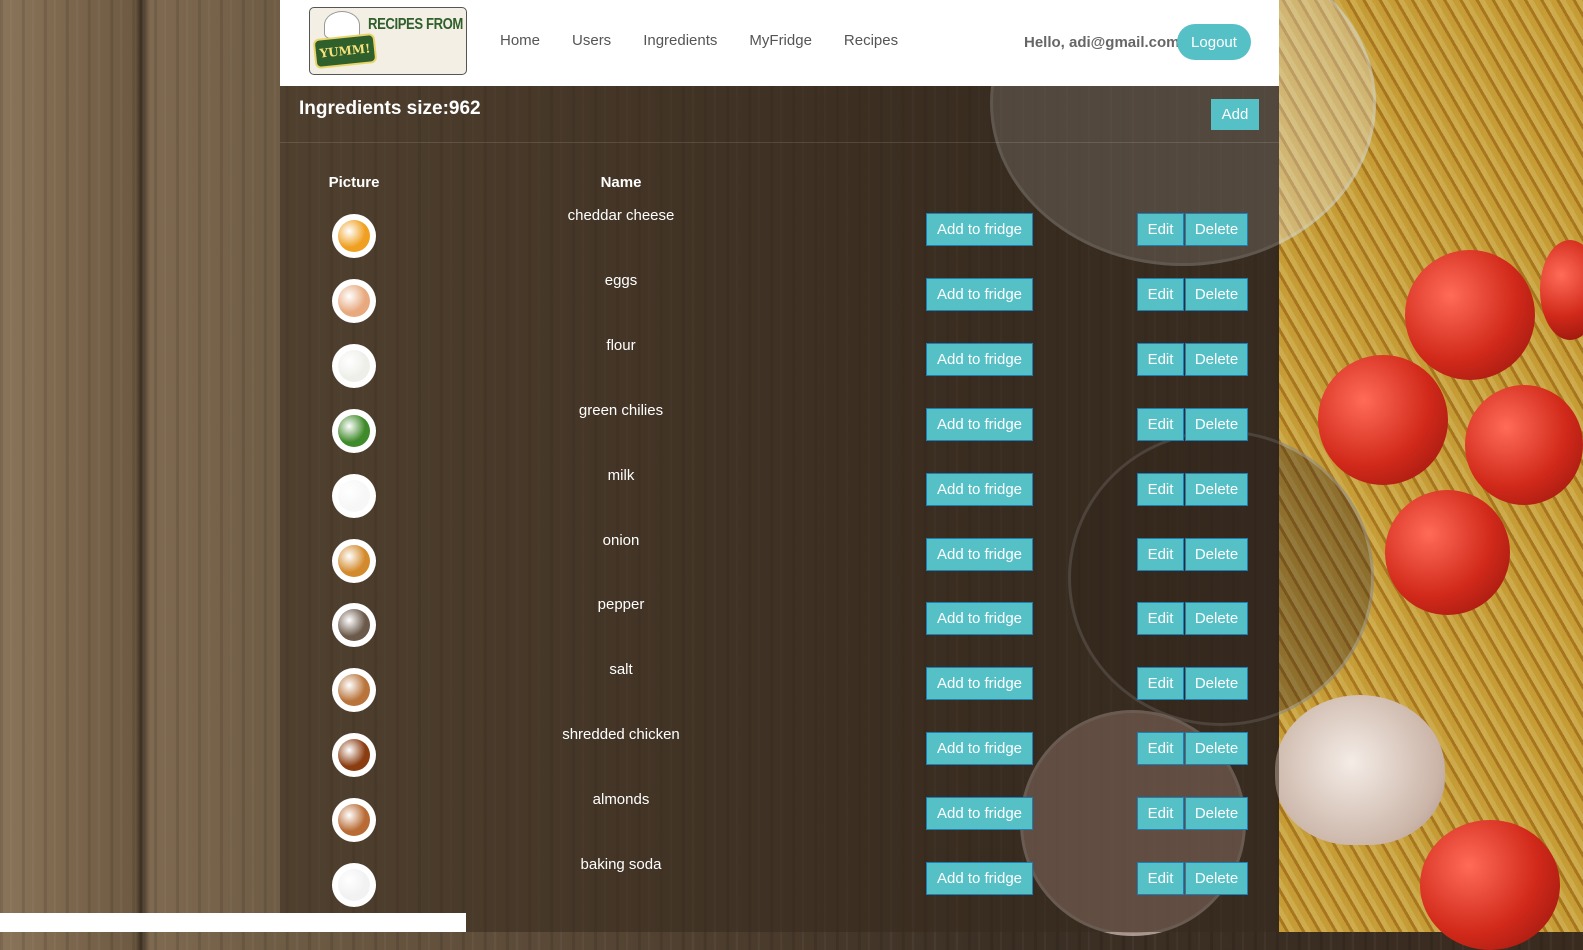  I want to click on pepper-grinder-icon, so click(354, 625).